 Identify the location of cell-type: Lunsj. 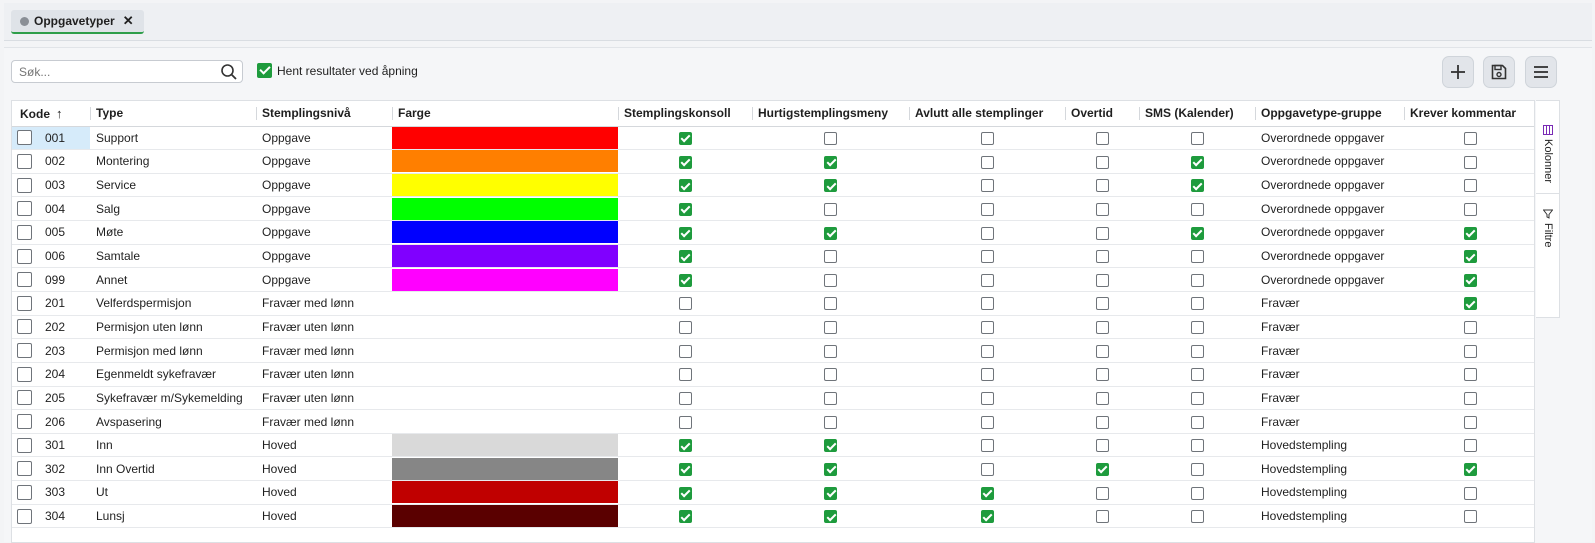
(173, 516).